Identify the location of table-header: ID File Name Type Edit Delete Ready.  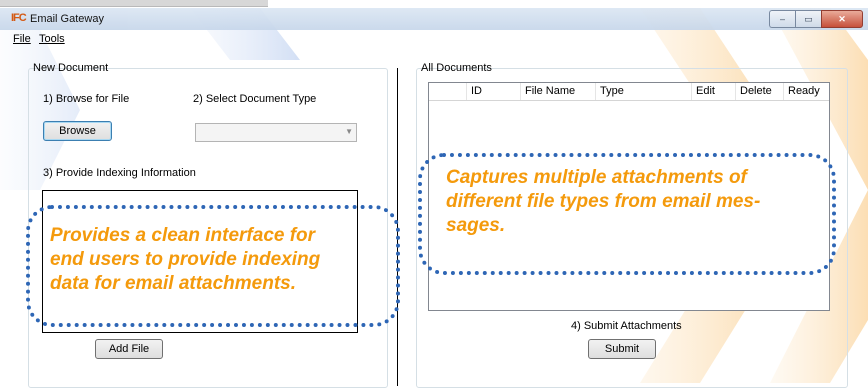
(629, 92).